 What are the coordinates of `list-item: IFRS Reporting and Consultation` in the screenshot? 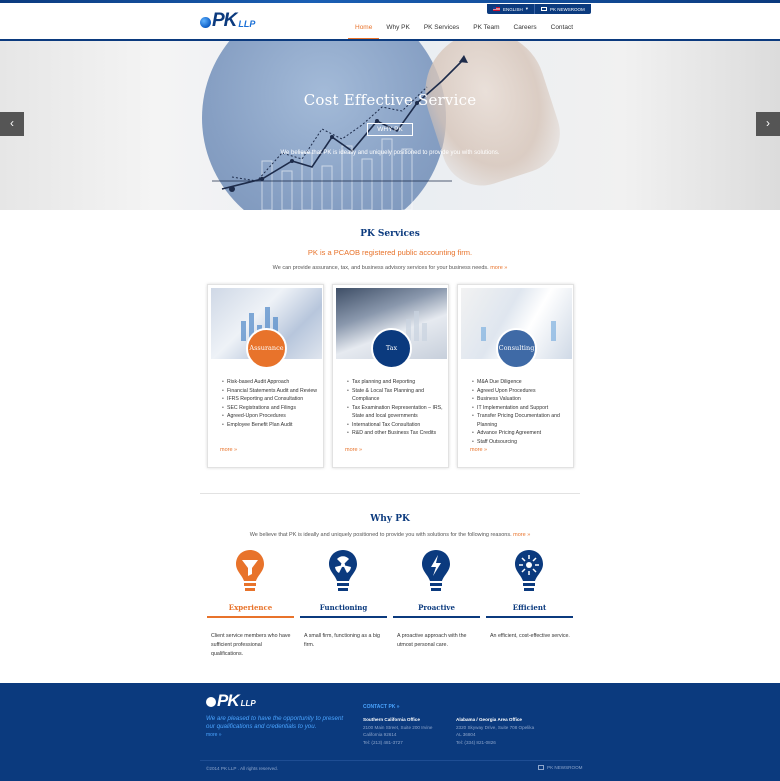 It's located at (270, 399).